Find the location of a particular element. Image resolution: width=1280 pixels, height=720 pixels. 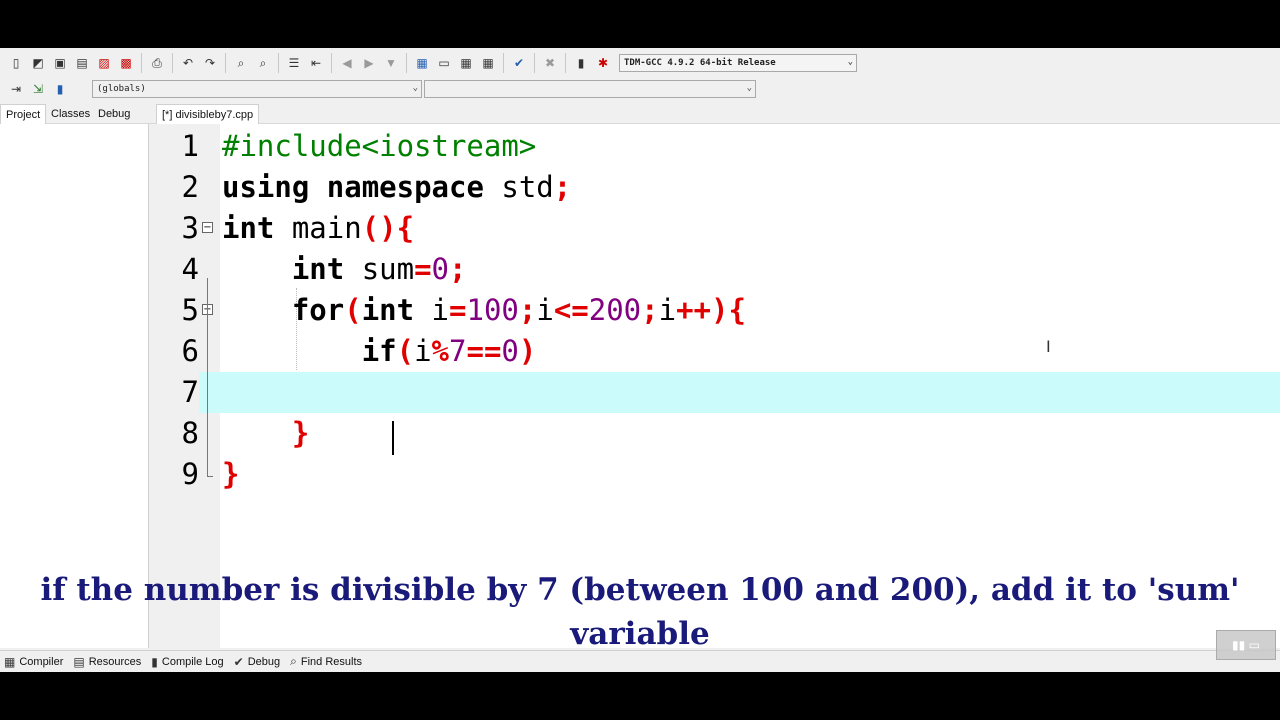

tab-file-divisibleby7: [*] divisibleby7.cpp is located at coordinates (208, 114).